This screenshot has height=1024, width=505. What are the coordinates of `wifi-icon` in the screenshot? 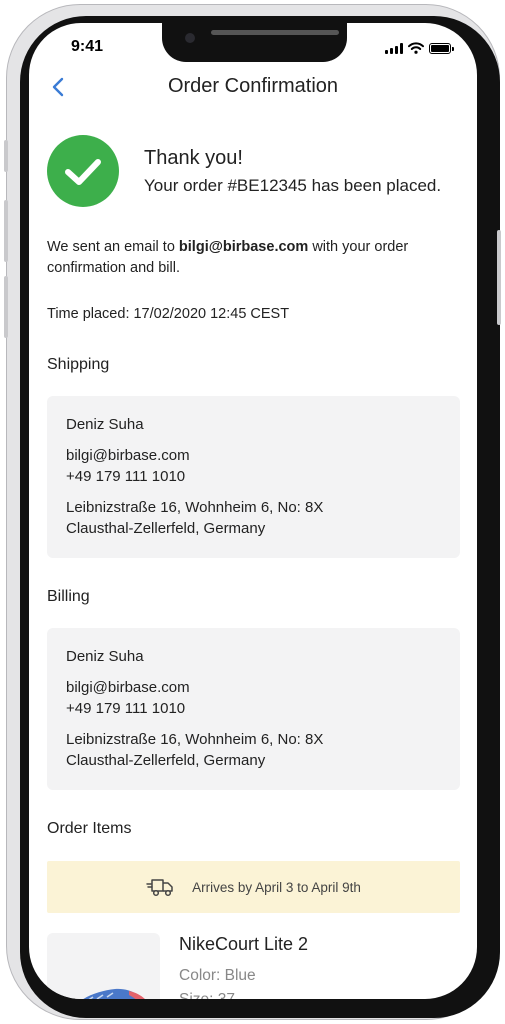 It's located at (416, 48).